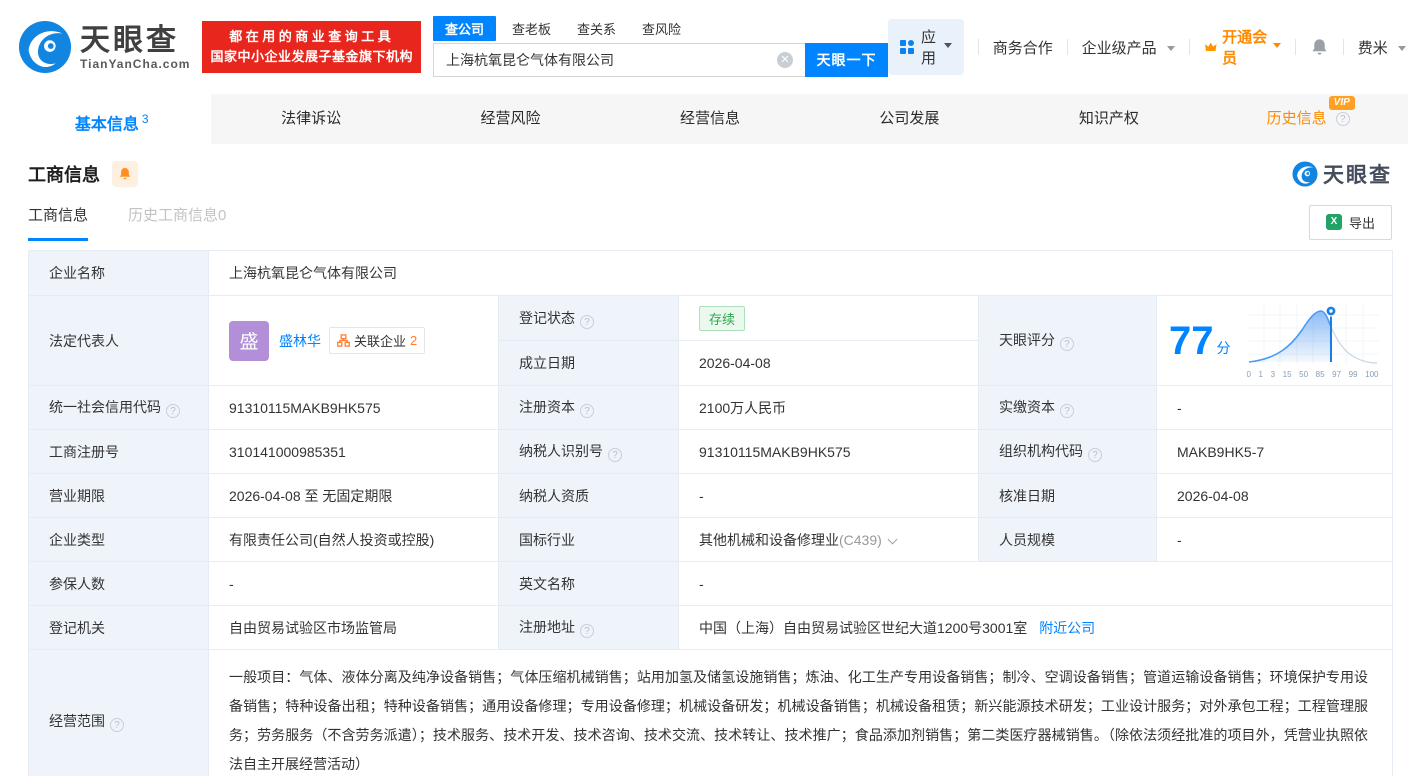 This screenshot has width=1420, height=776. Describe the element at coordinates (249, 340) in the screenshot. I see `legal-rep-avatar: 盛` at that location.